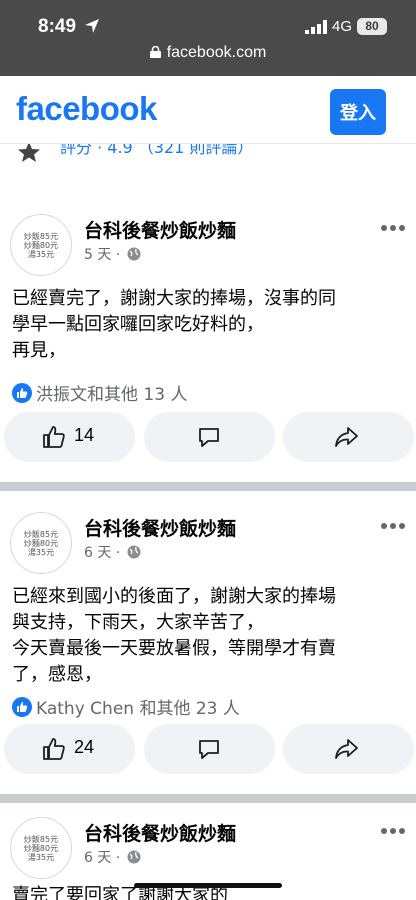 The height and width of the screenshot is (900, 416). What do you see at coordinates (57, 26) in the screenshot?
I see `status-time: 8:49` at bounding box center [57, 26].